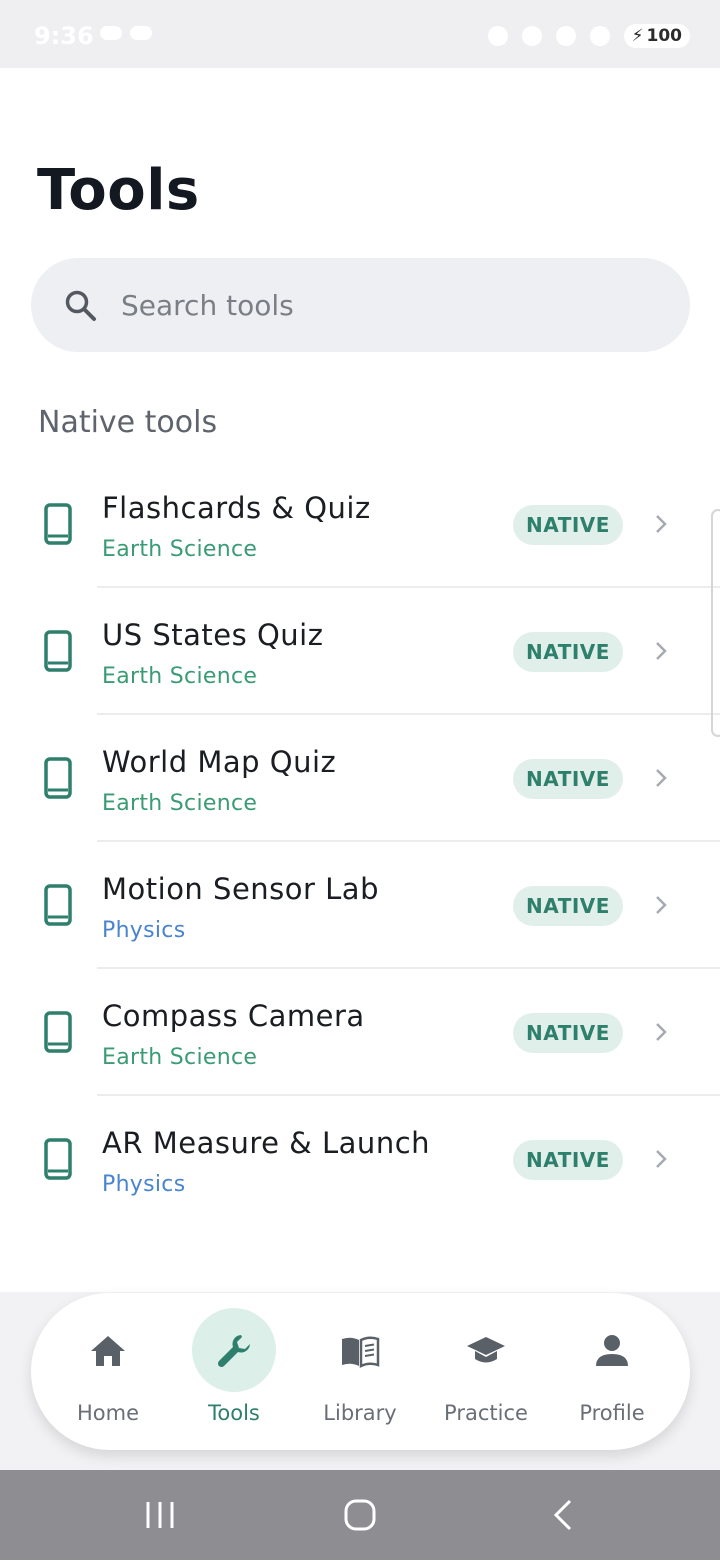 Image resolution: width=720 pixels, height=1560 pixels. I want to click on scroll-edge-indicator, so click(715, 623).